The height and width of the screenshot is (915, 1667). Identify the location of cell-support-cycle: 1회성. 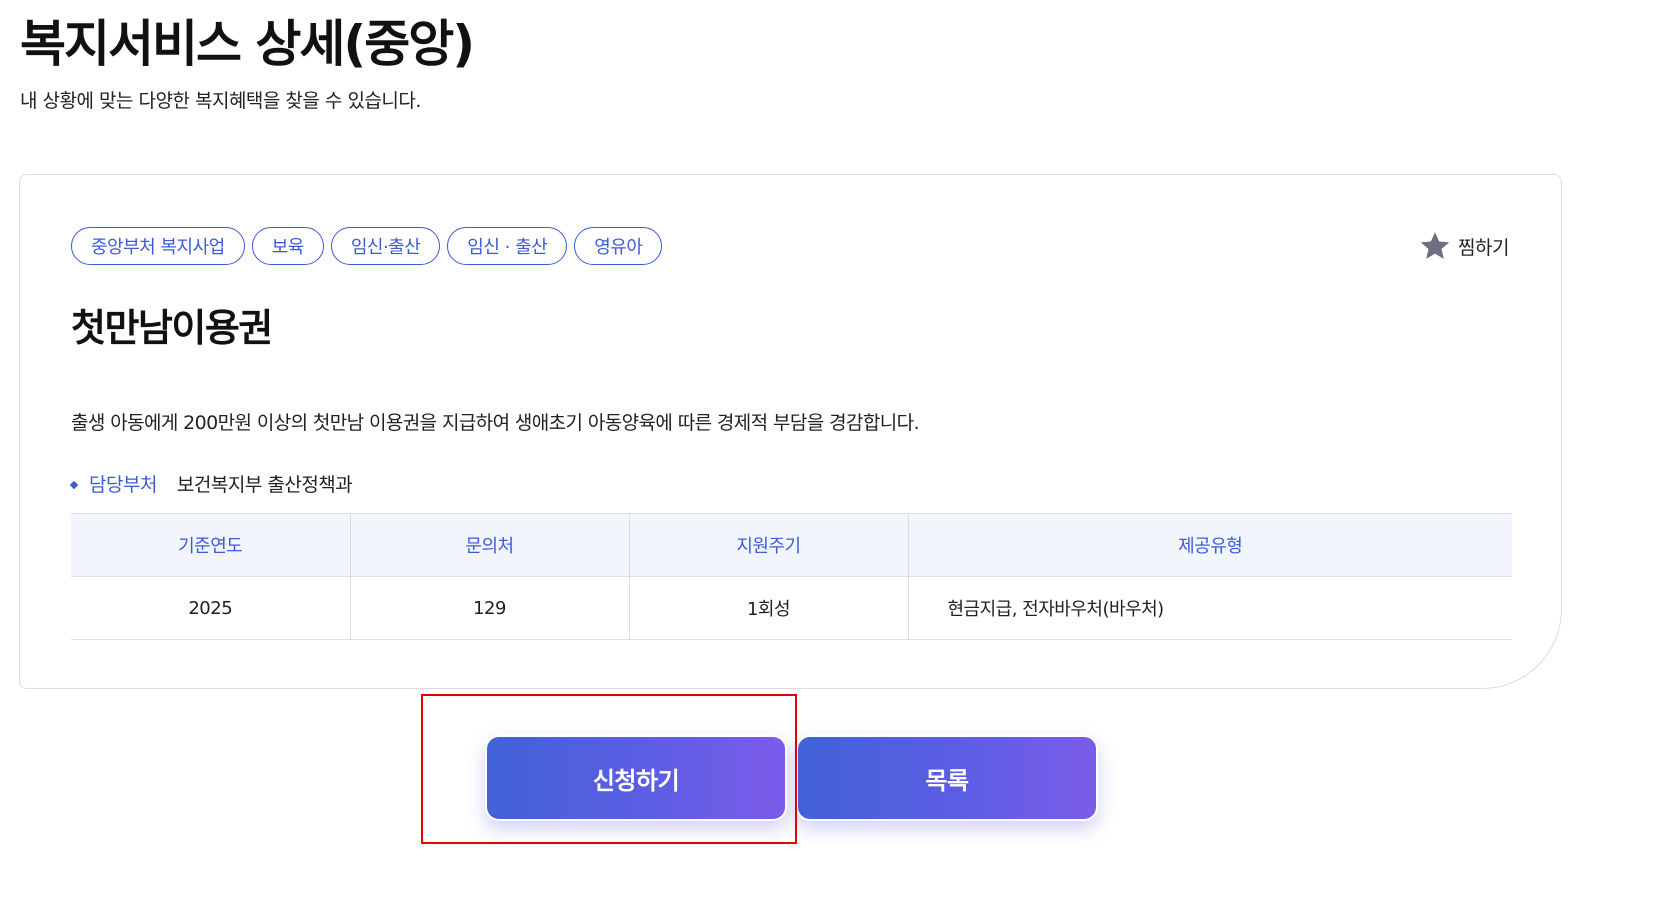
(768, 608).